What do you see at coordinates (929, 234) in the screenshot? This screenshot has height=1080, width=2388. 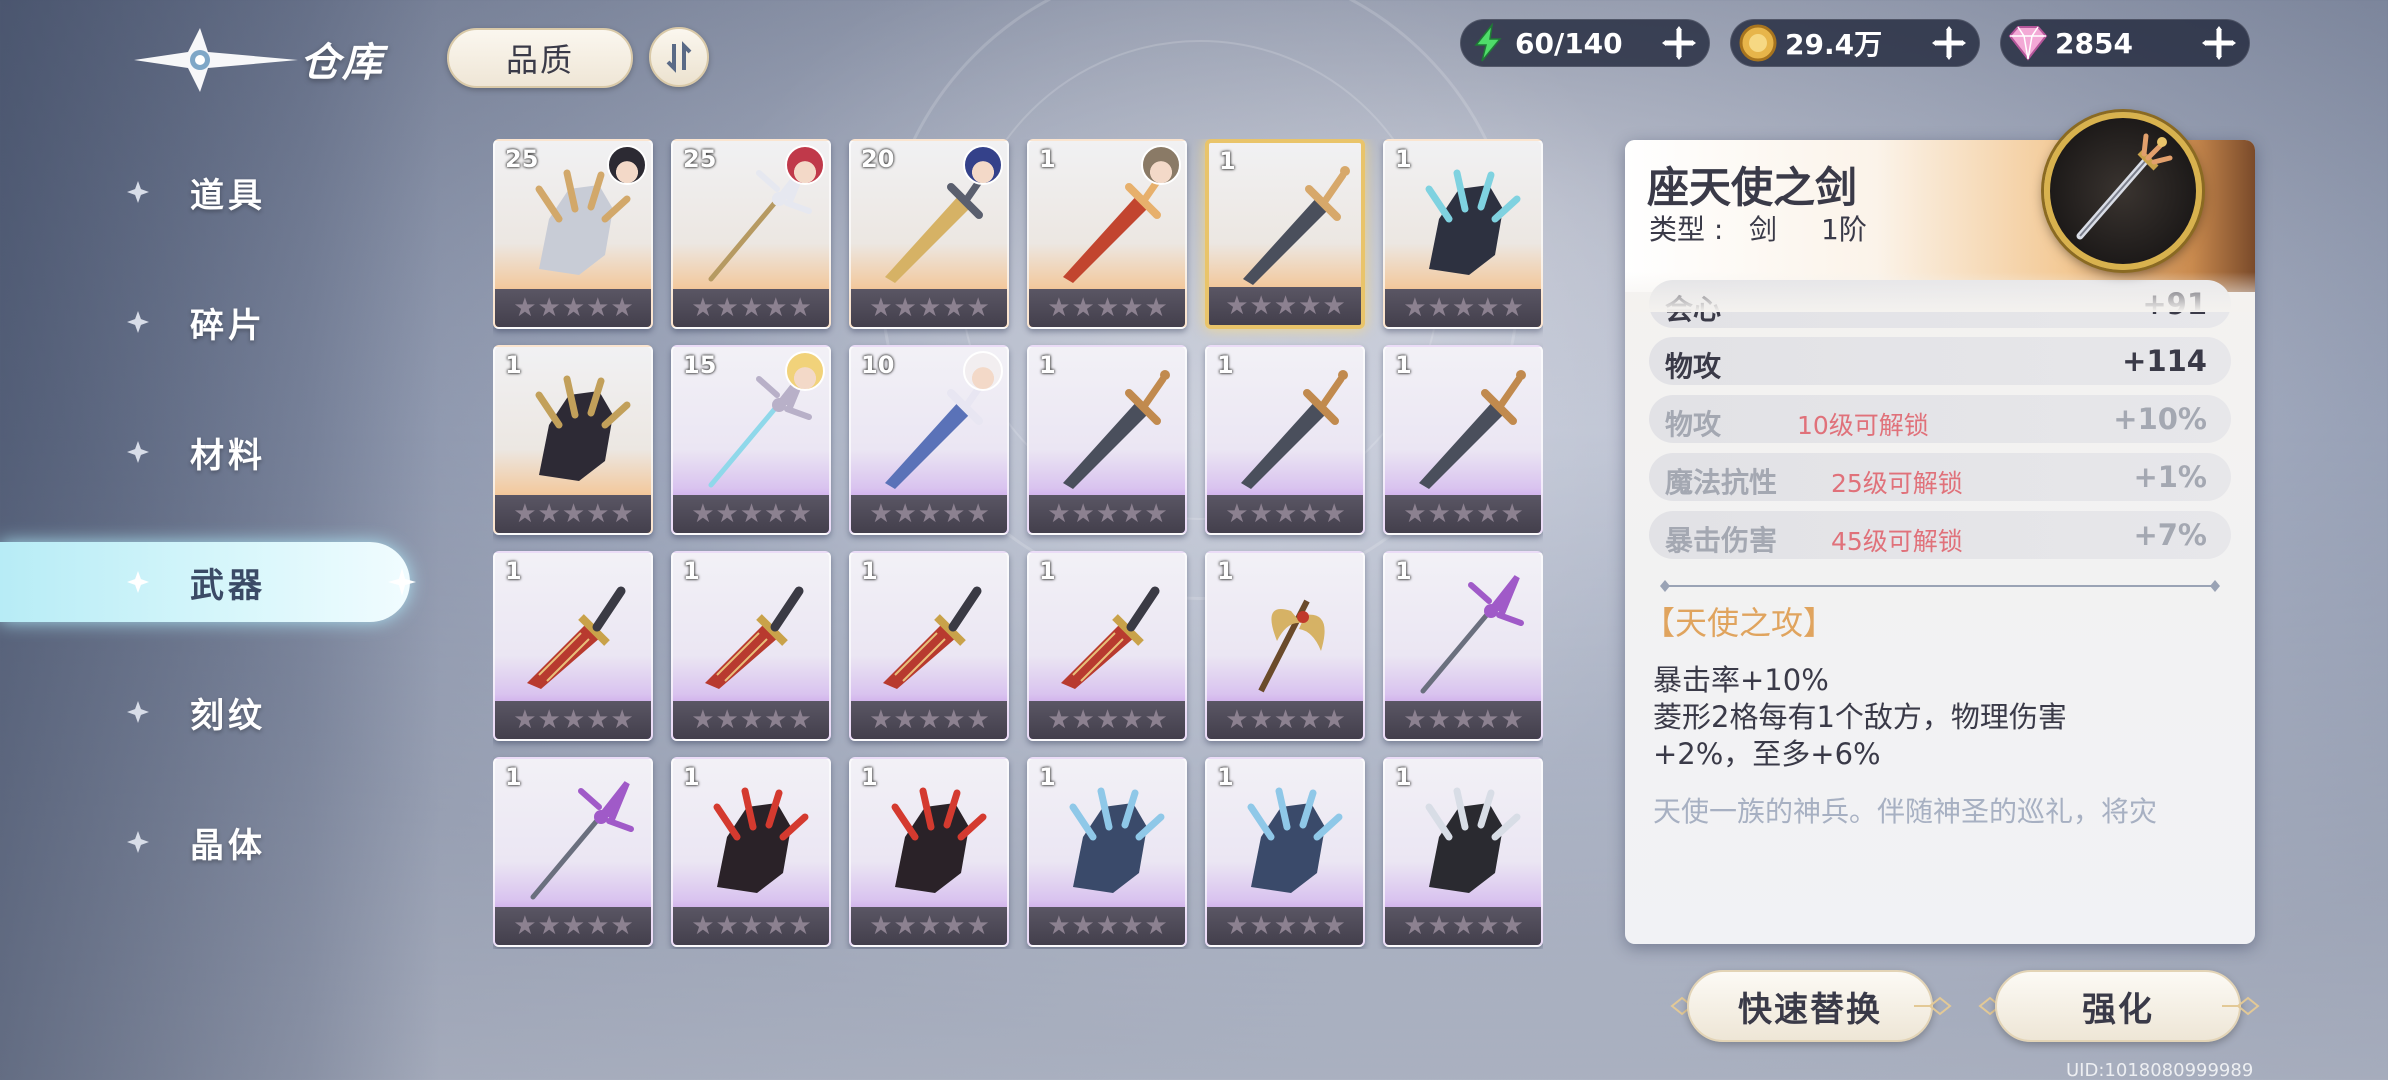 I see `weapon-card: 20 ★ ★ ★ ★ ★` at bounding box center [929, 234].